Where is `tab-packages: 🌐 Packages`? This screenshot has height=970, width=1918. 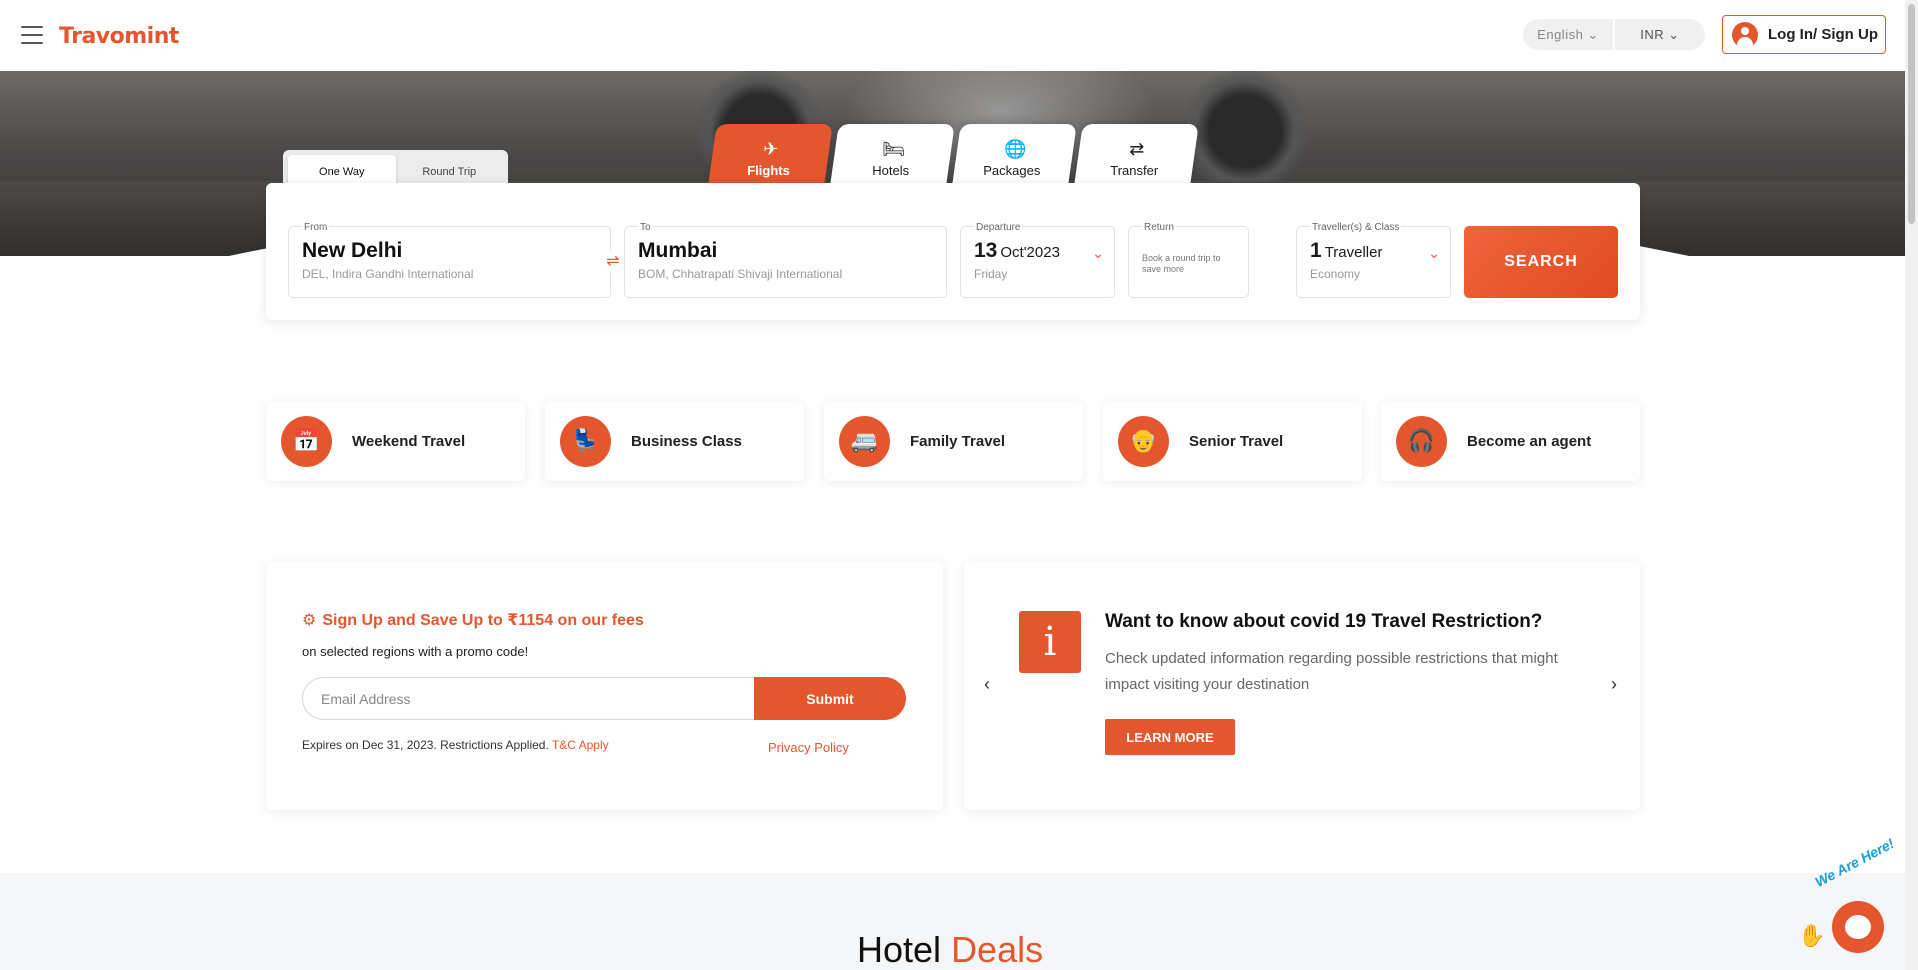 tab-packages: 🌐 Packages is located at coordinates (1014, 158).